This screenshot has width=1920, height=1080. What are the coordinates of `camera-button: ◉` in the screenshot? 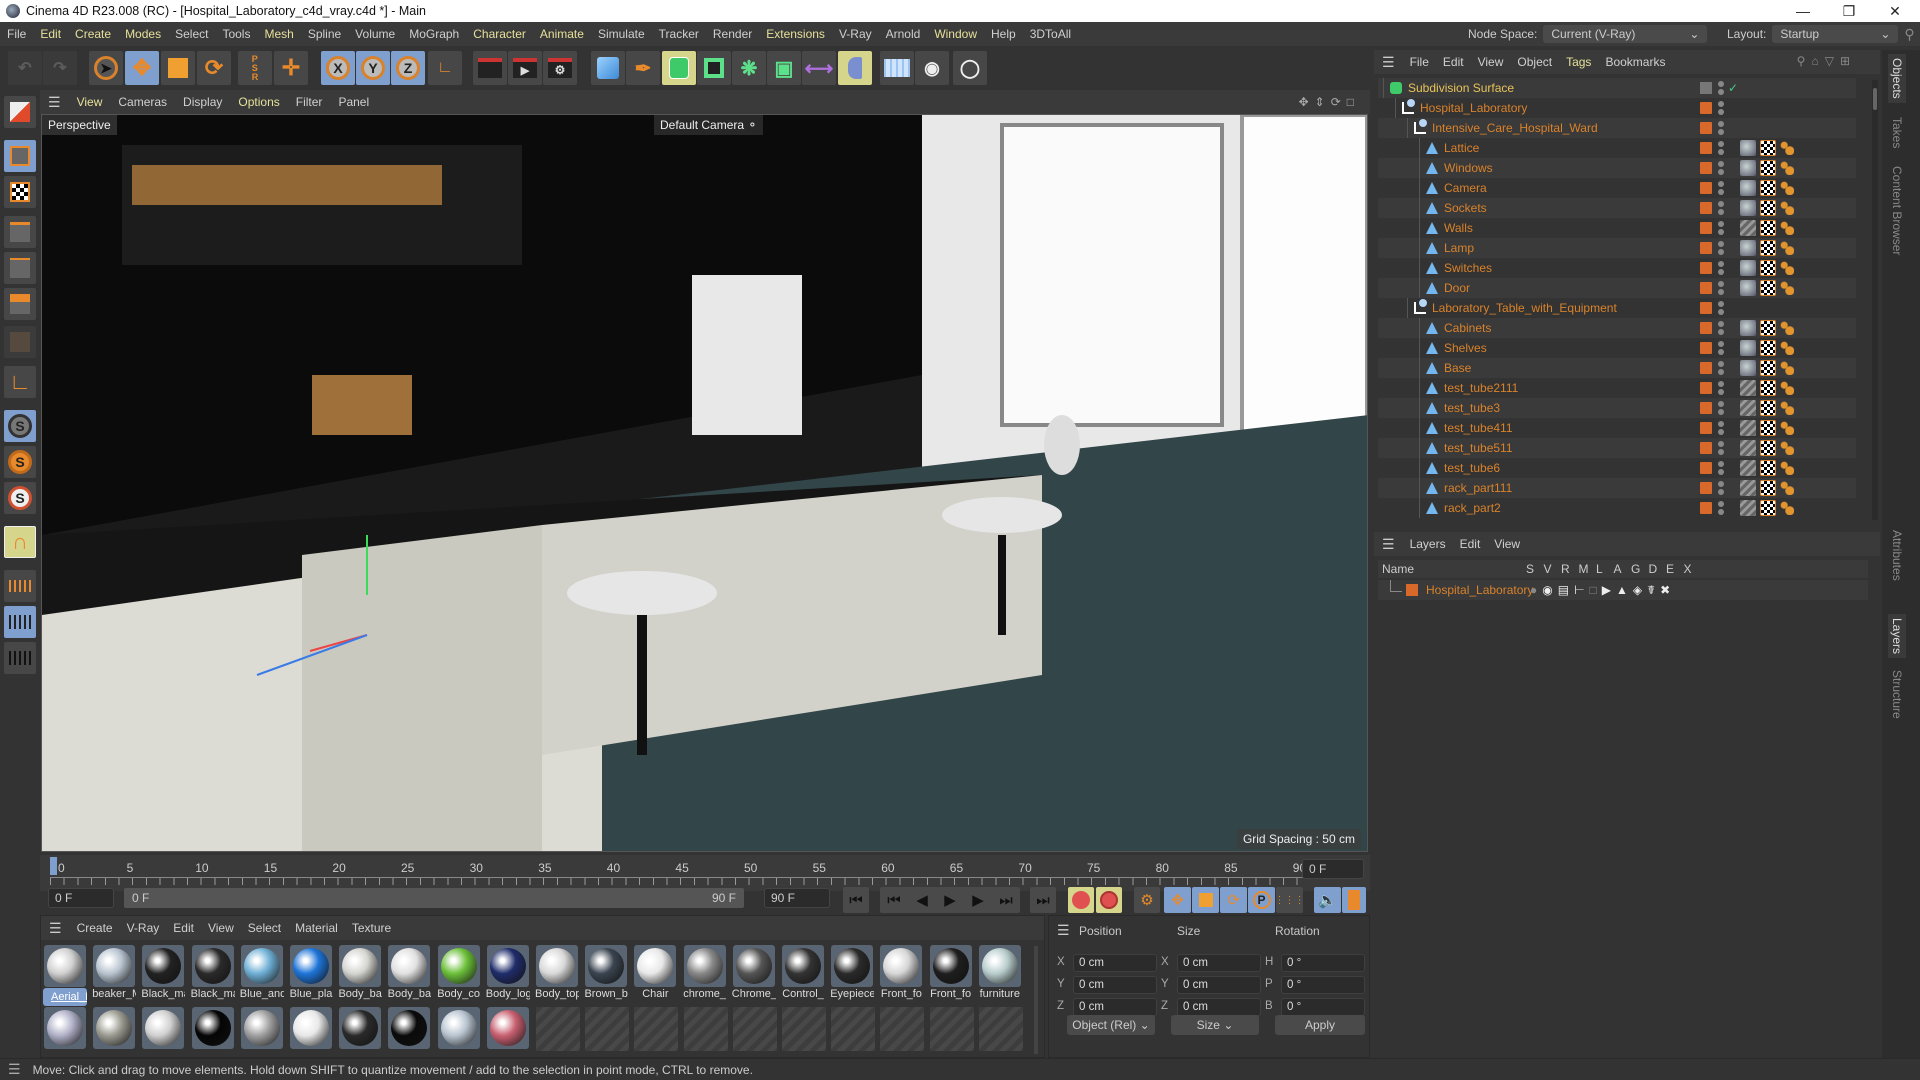 It's located at (932, 68).